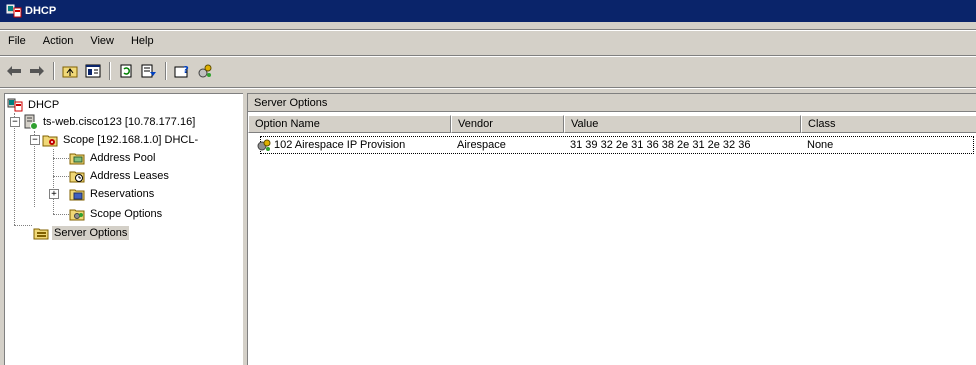  I want to click on dhcp-server-button, so click(205, 71).